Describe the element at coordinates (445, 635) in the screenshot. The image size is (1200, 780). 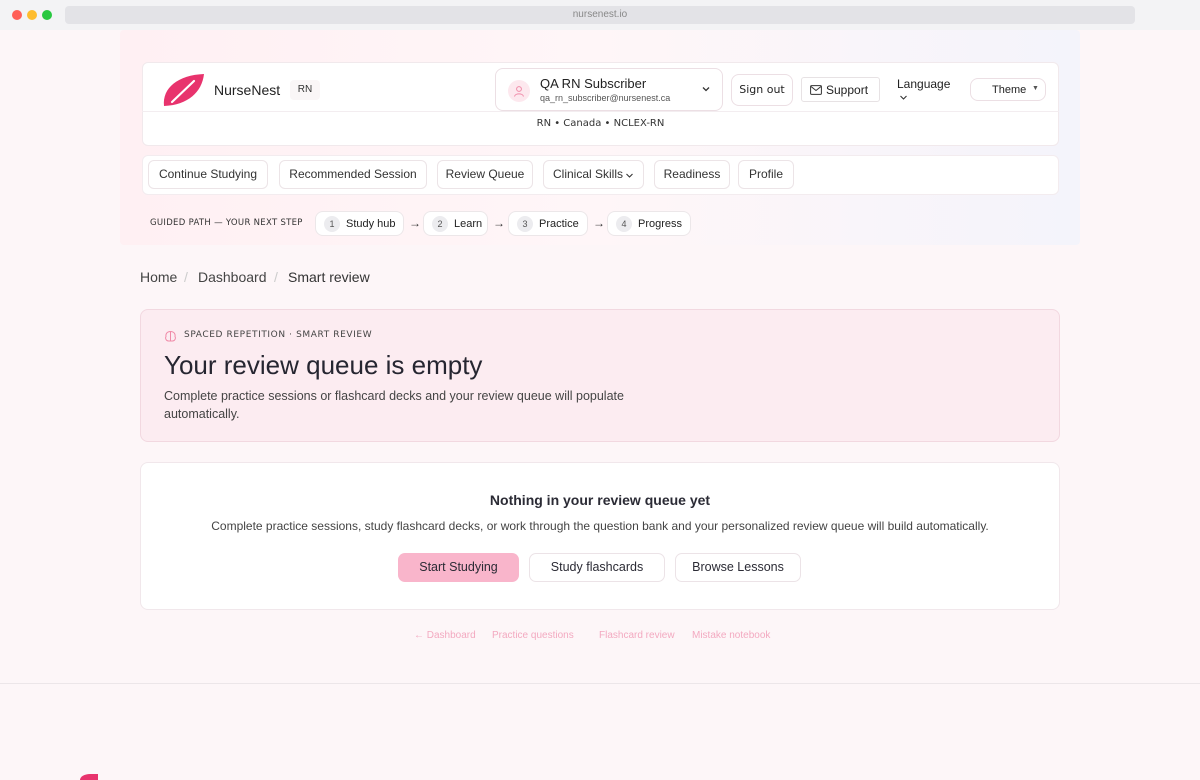
I see `link-dashboard: ← Dashboard` at that location.